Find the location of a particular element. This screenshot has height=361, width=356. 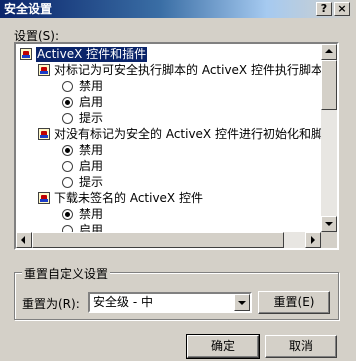

scroll-right-button is located at coordinates (313, 240).